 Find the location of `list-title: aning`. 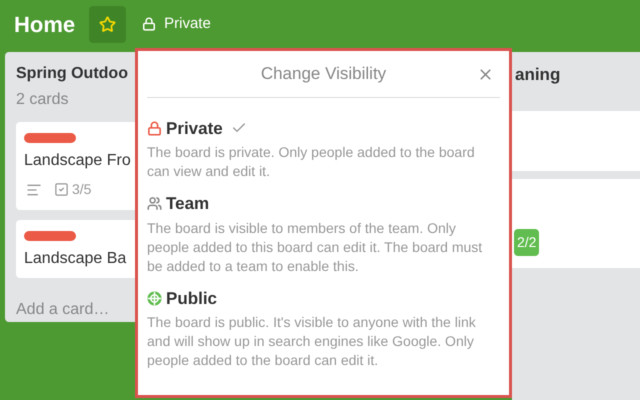

list-title: aning is located at coordinates (538, 75).